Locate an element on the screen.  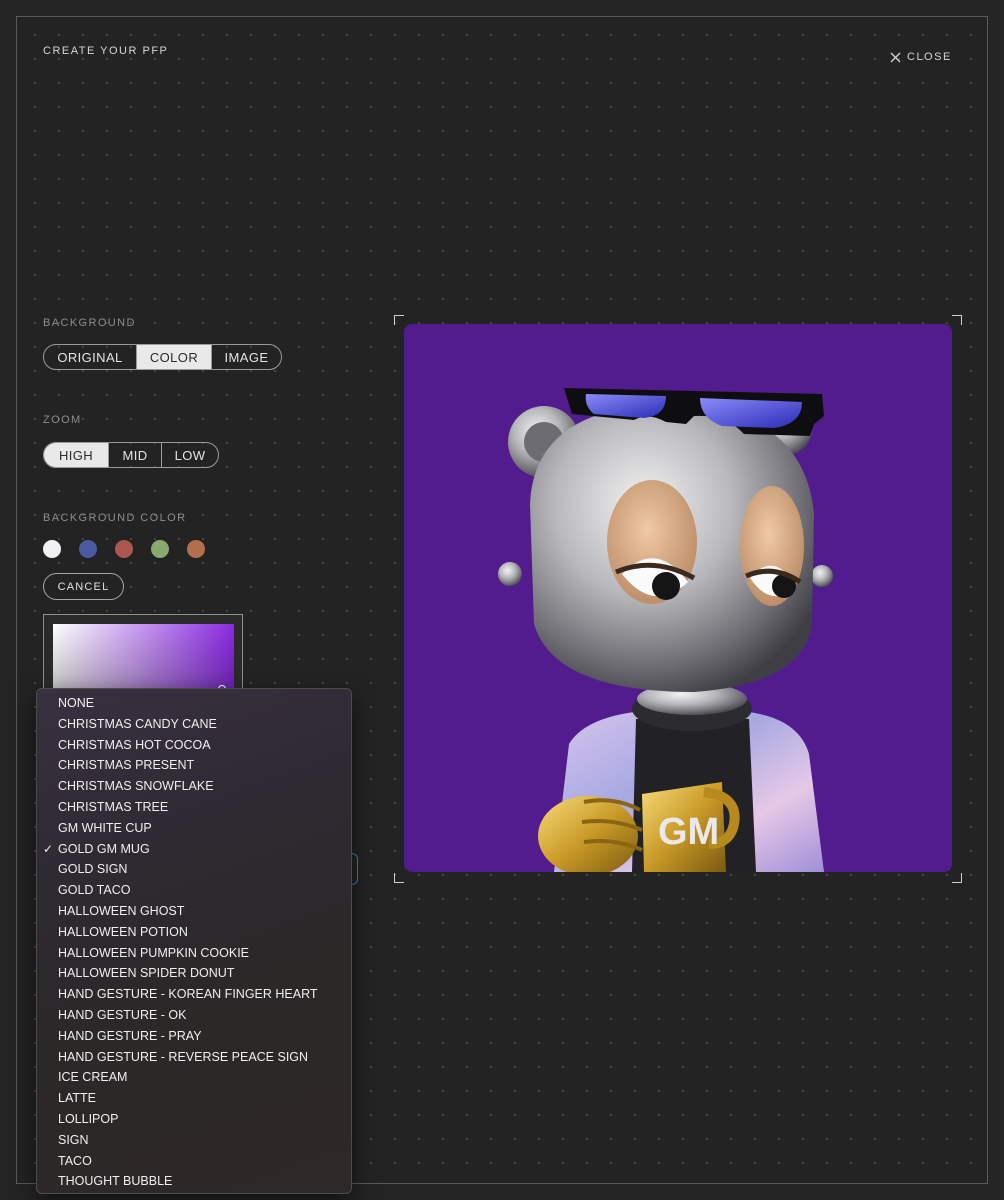
dropdown-option-label: CHRISTMAS CANDY CANE is located at coordinates (137, 723).